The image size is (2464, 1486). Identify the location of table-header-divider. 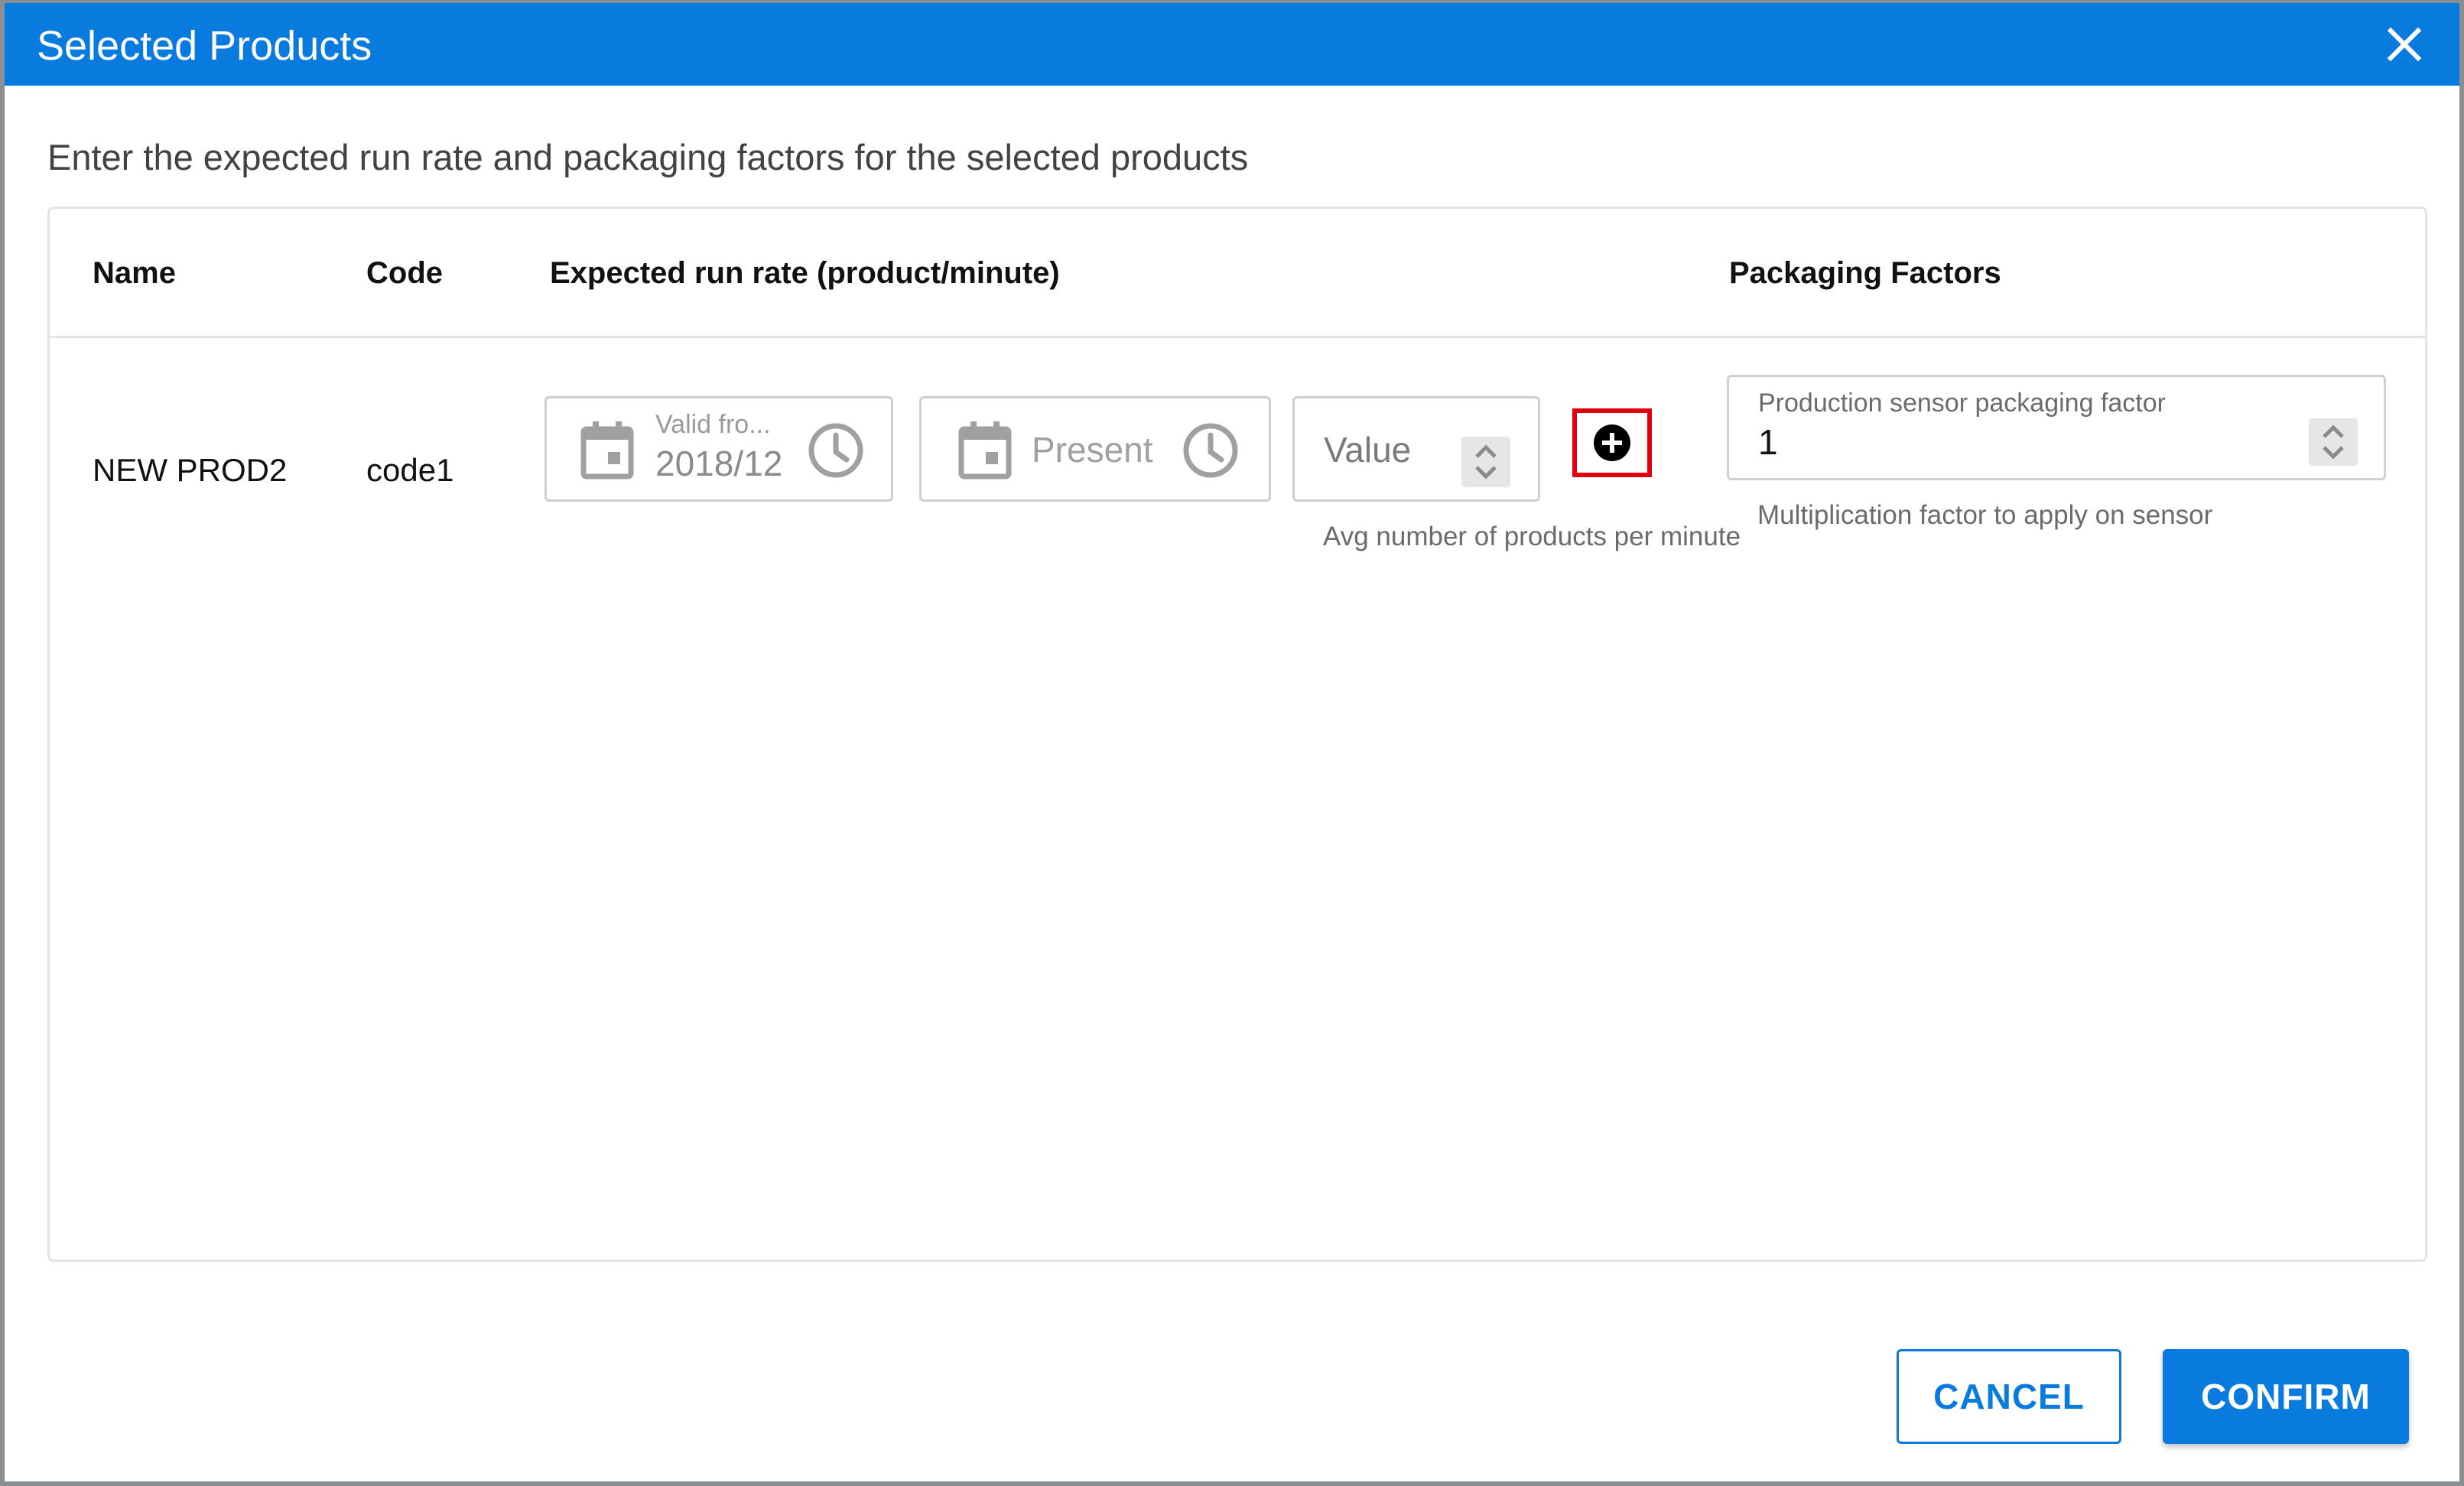
(1237, 337).